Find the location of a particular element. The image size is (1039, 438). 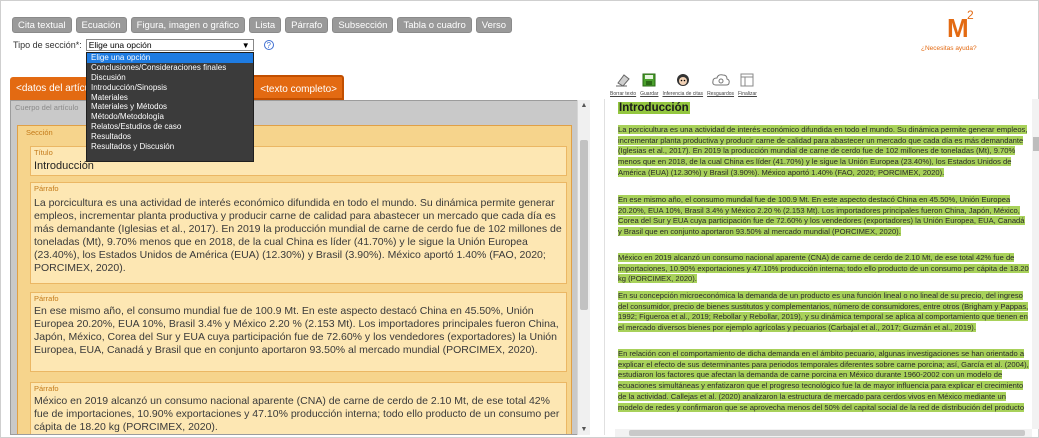

tab-texto-completo: <texto completo> is located at coordinates (295, 87).